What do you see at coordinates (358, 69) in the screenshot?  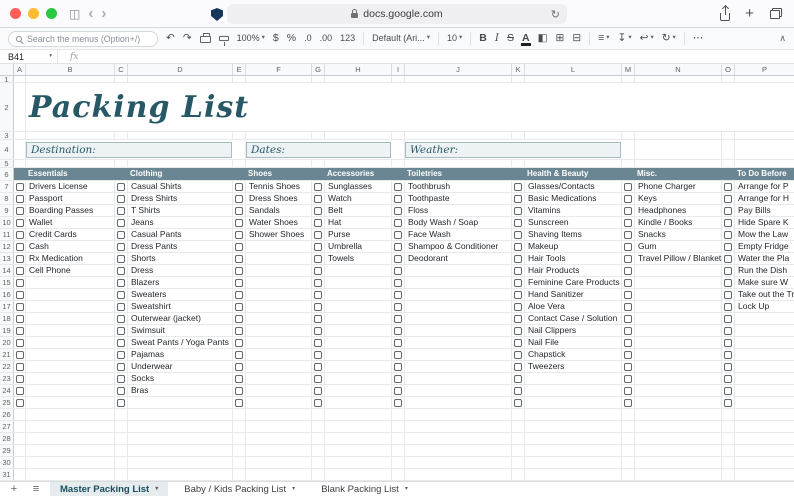 I see `column-header-H: H` at bounding box center [358, 69].